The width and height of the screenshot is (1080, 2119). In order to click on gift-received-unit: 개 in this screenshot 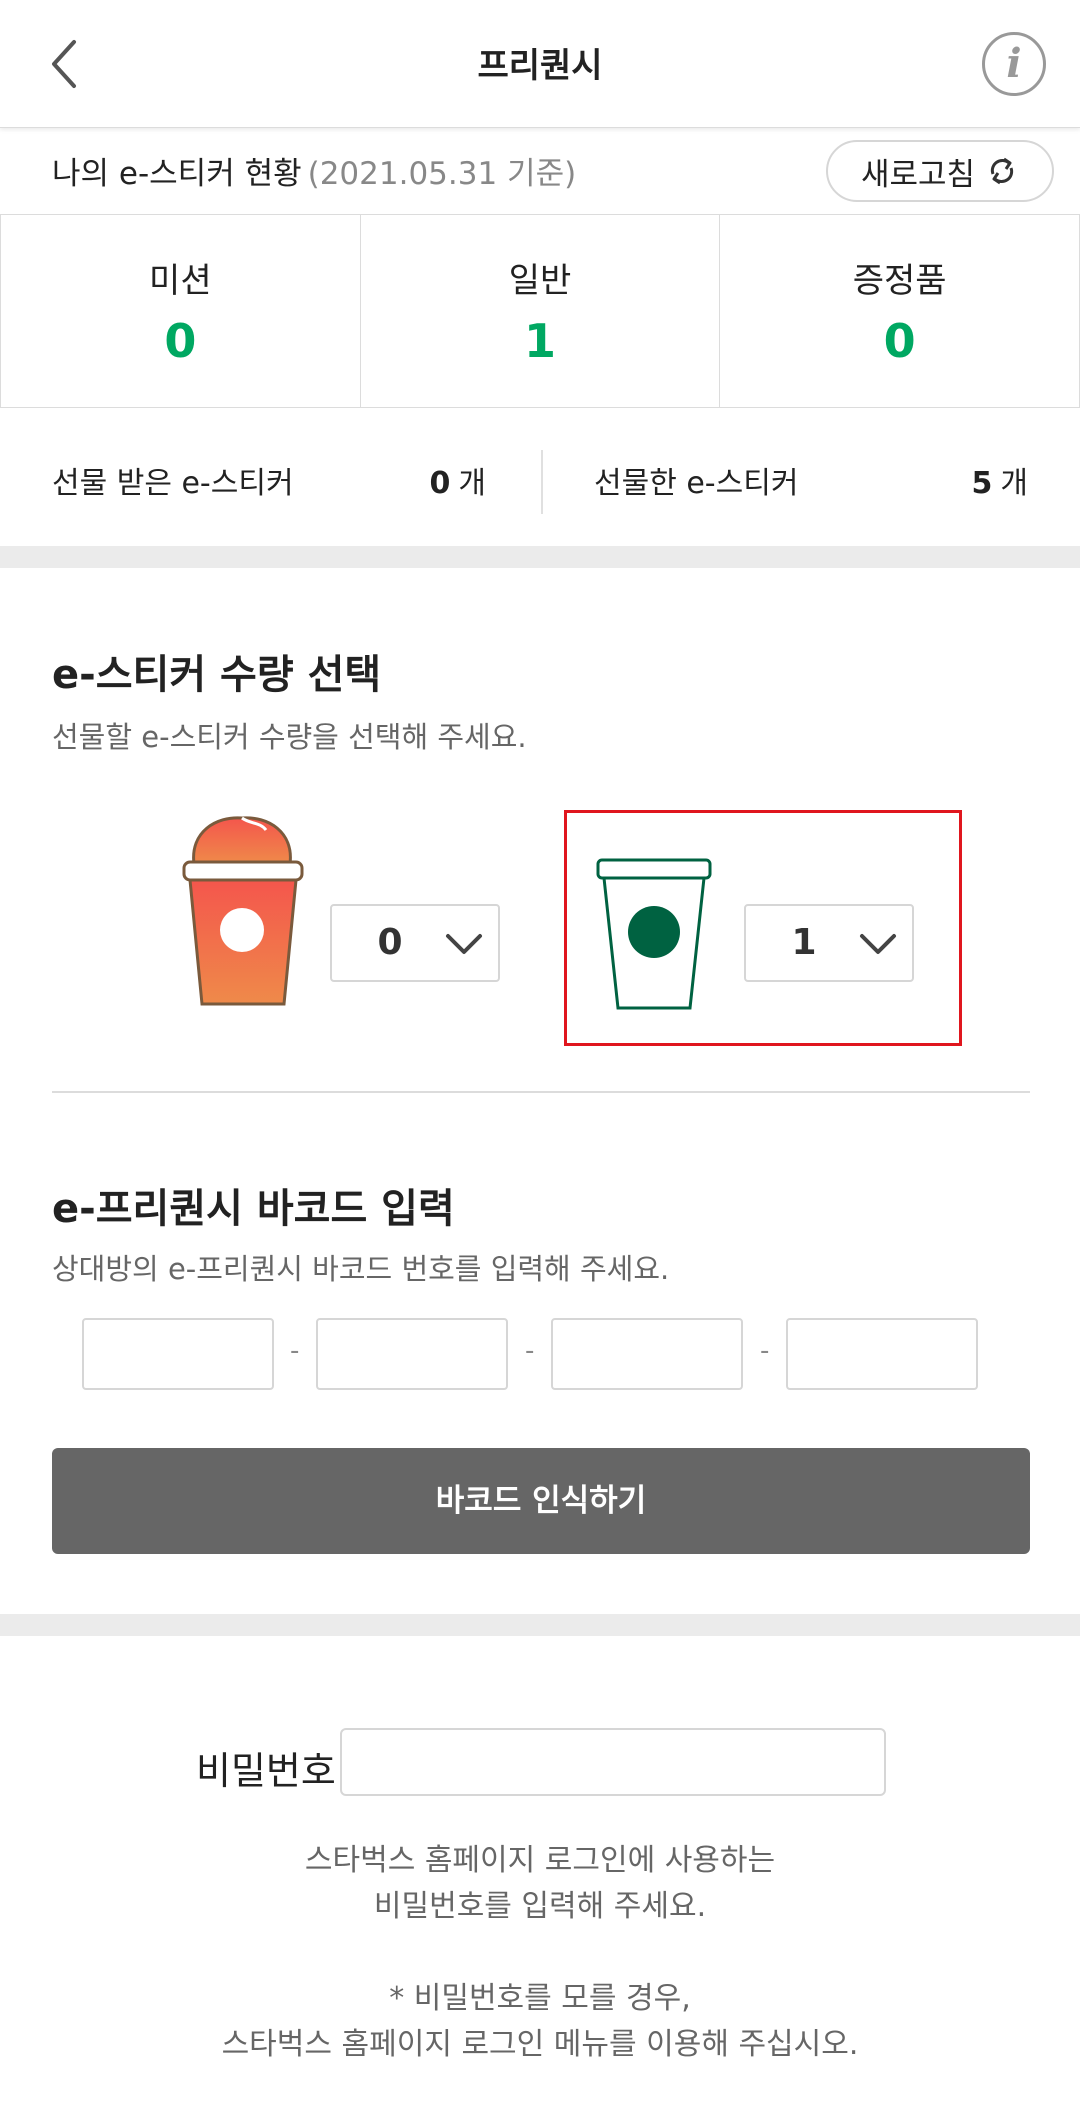, I will do `click(472, 483)`.